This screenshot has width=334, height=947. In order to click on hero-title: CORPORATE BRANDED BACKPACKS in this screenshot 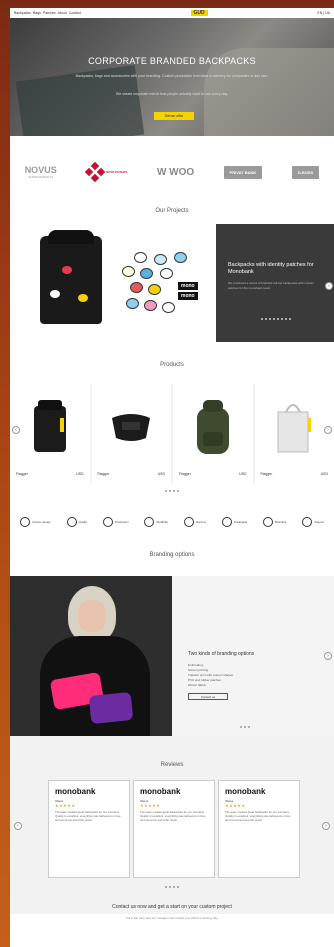, I will do `click(172, 61)`.